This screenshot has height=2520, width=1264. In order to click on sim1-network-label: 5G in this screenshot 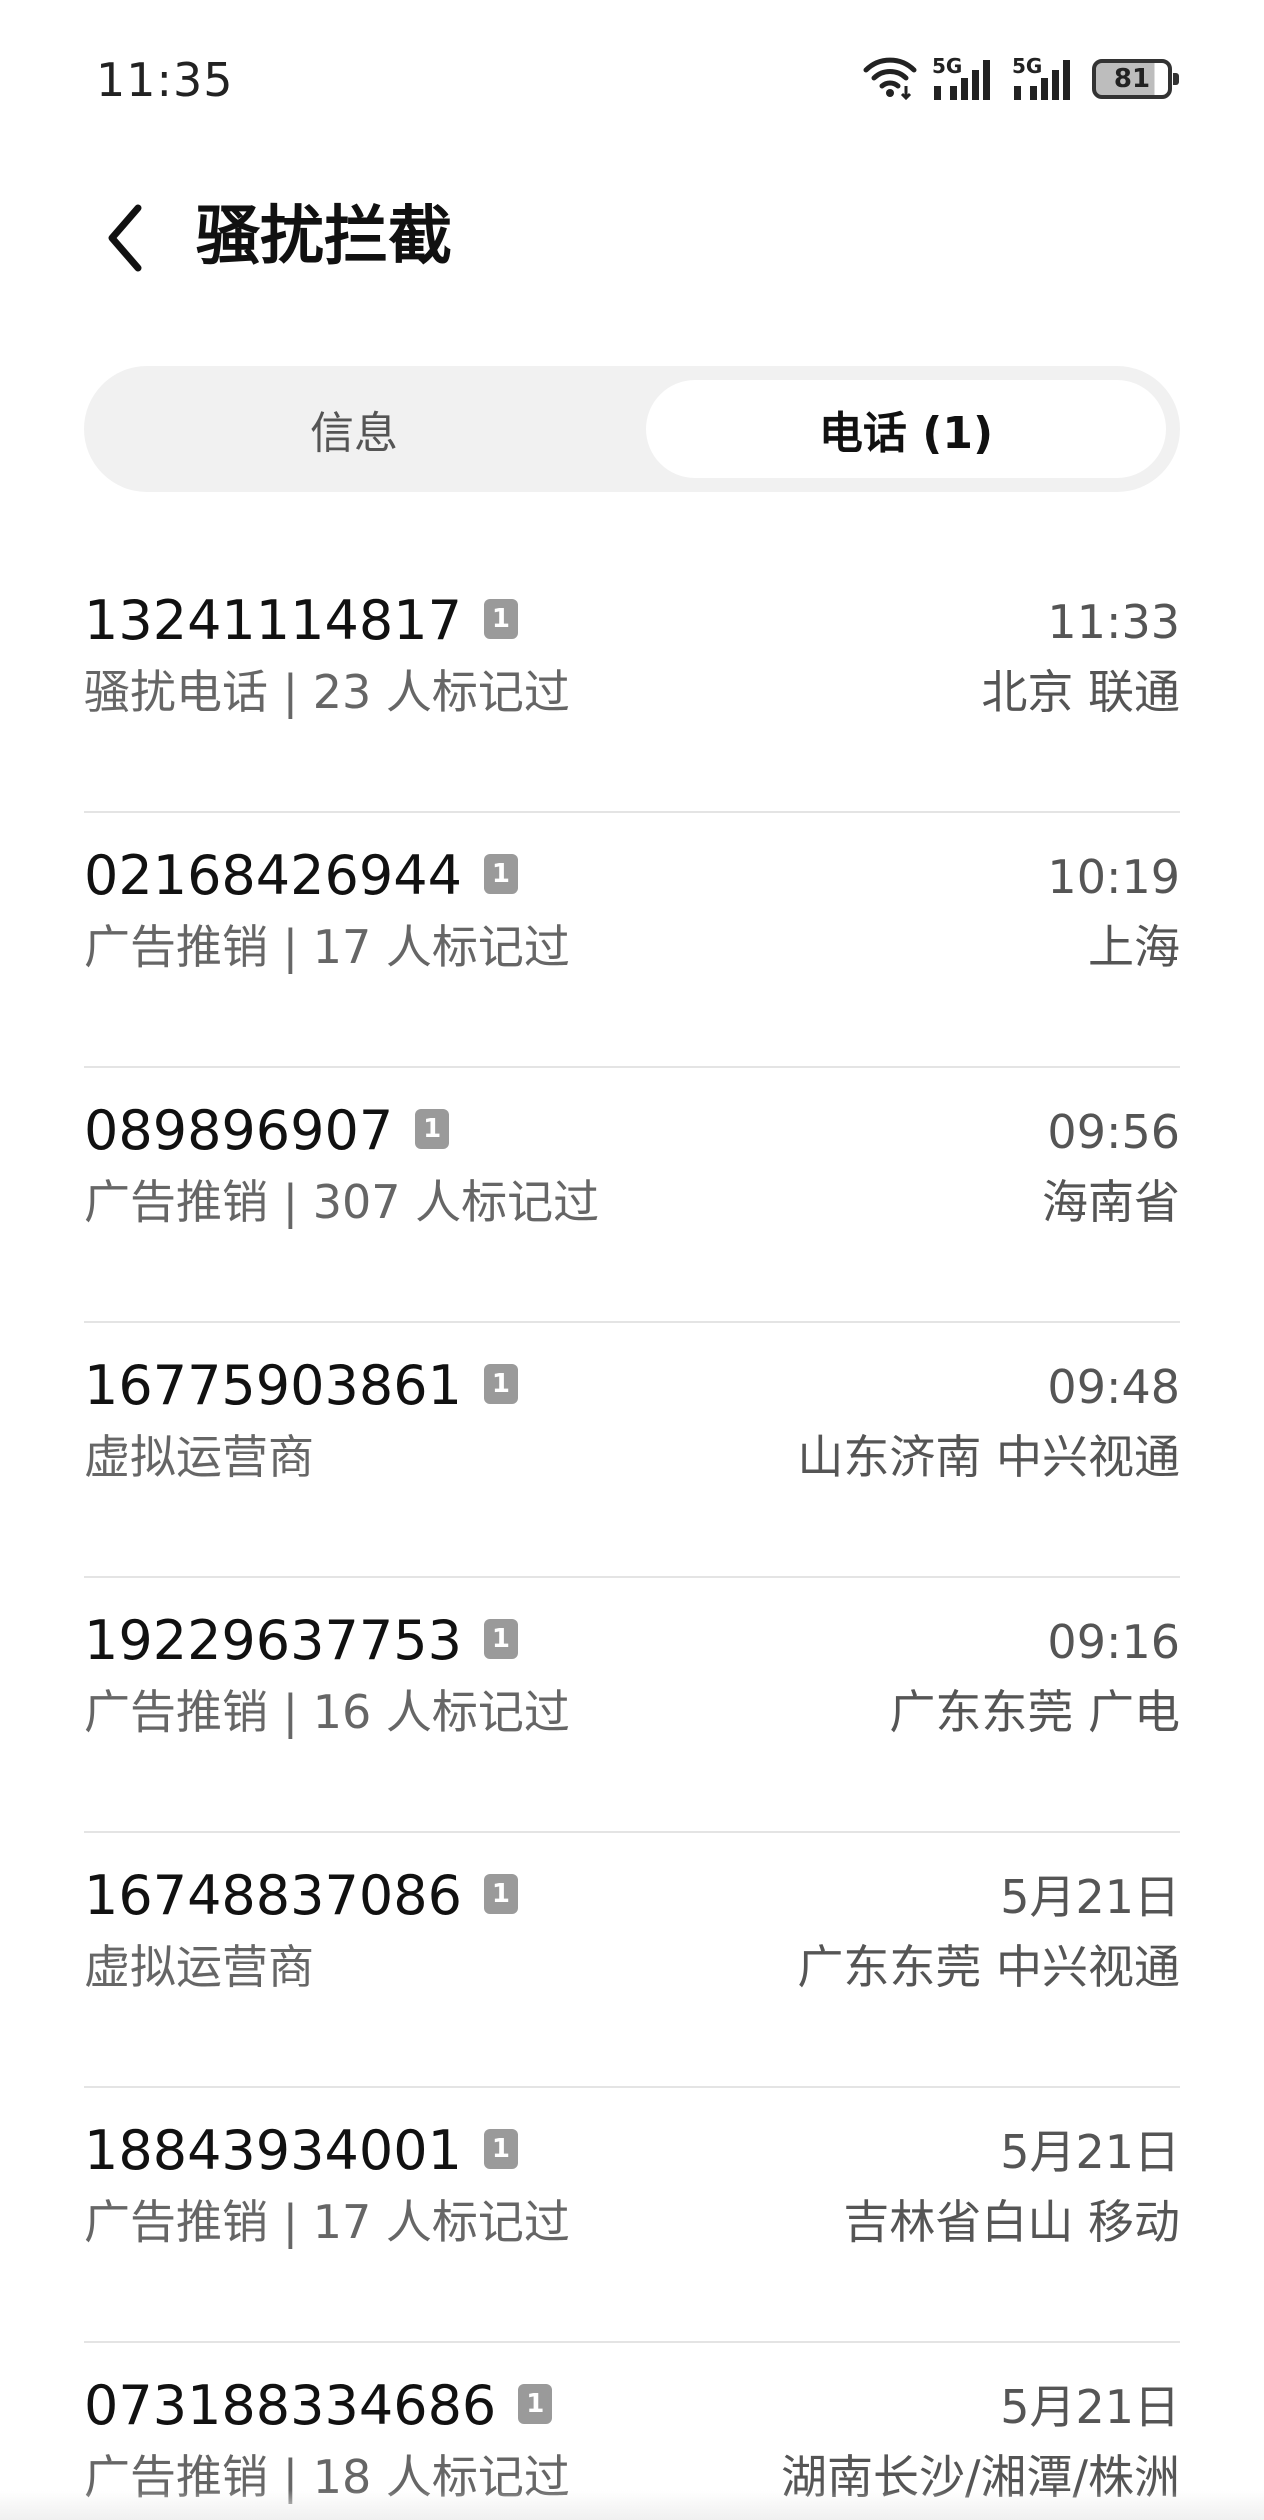, I will do `click(947, 66)`.